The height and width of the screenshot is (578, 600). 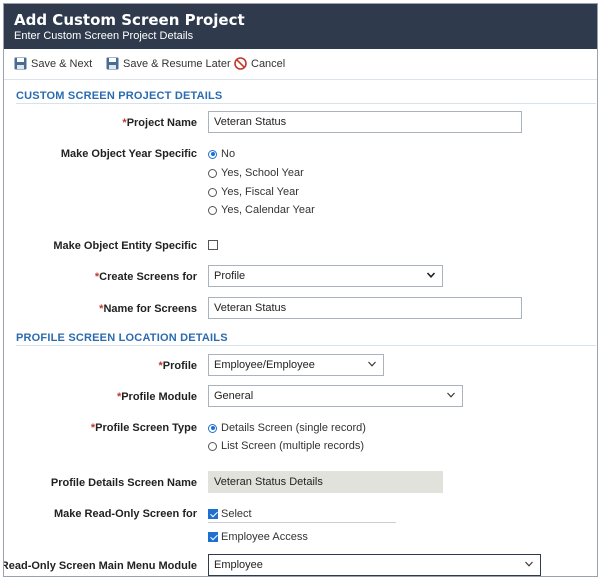 What do you see at coordinates (177, 63) in the screenshot?
I see `save-resume-label: Save & Resume Later` at bounding box center [177, 63].